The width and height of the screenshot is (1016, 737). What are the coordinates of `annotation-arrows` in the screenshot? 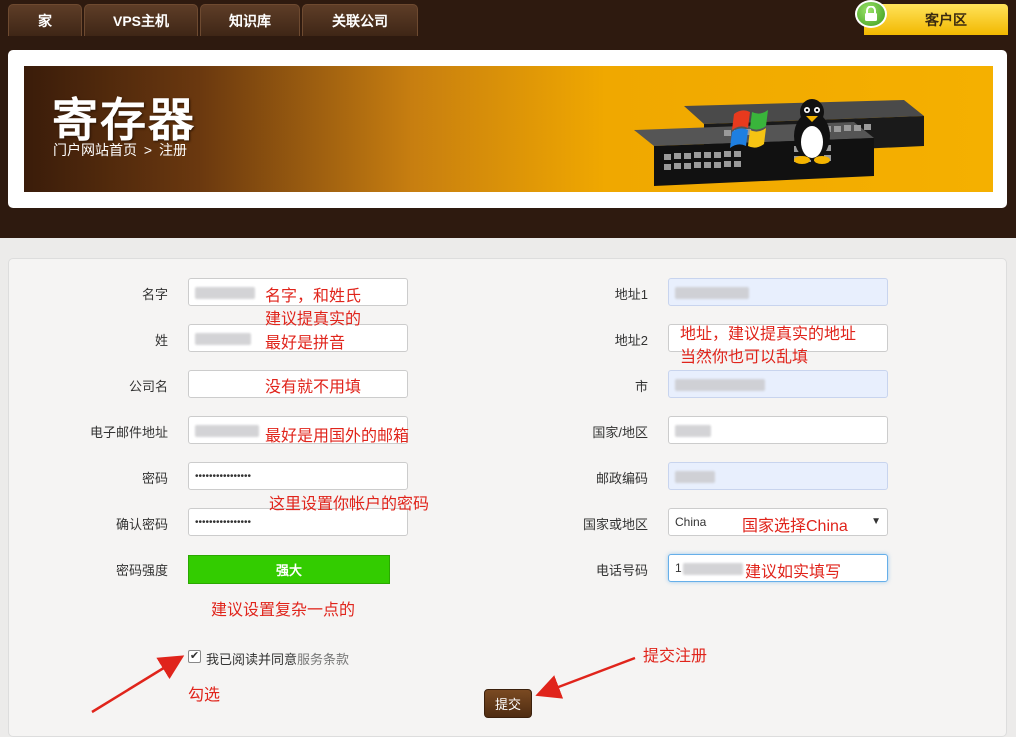 It's located at (363, 684).